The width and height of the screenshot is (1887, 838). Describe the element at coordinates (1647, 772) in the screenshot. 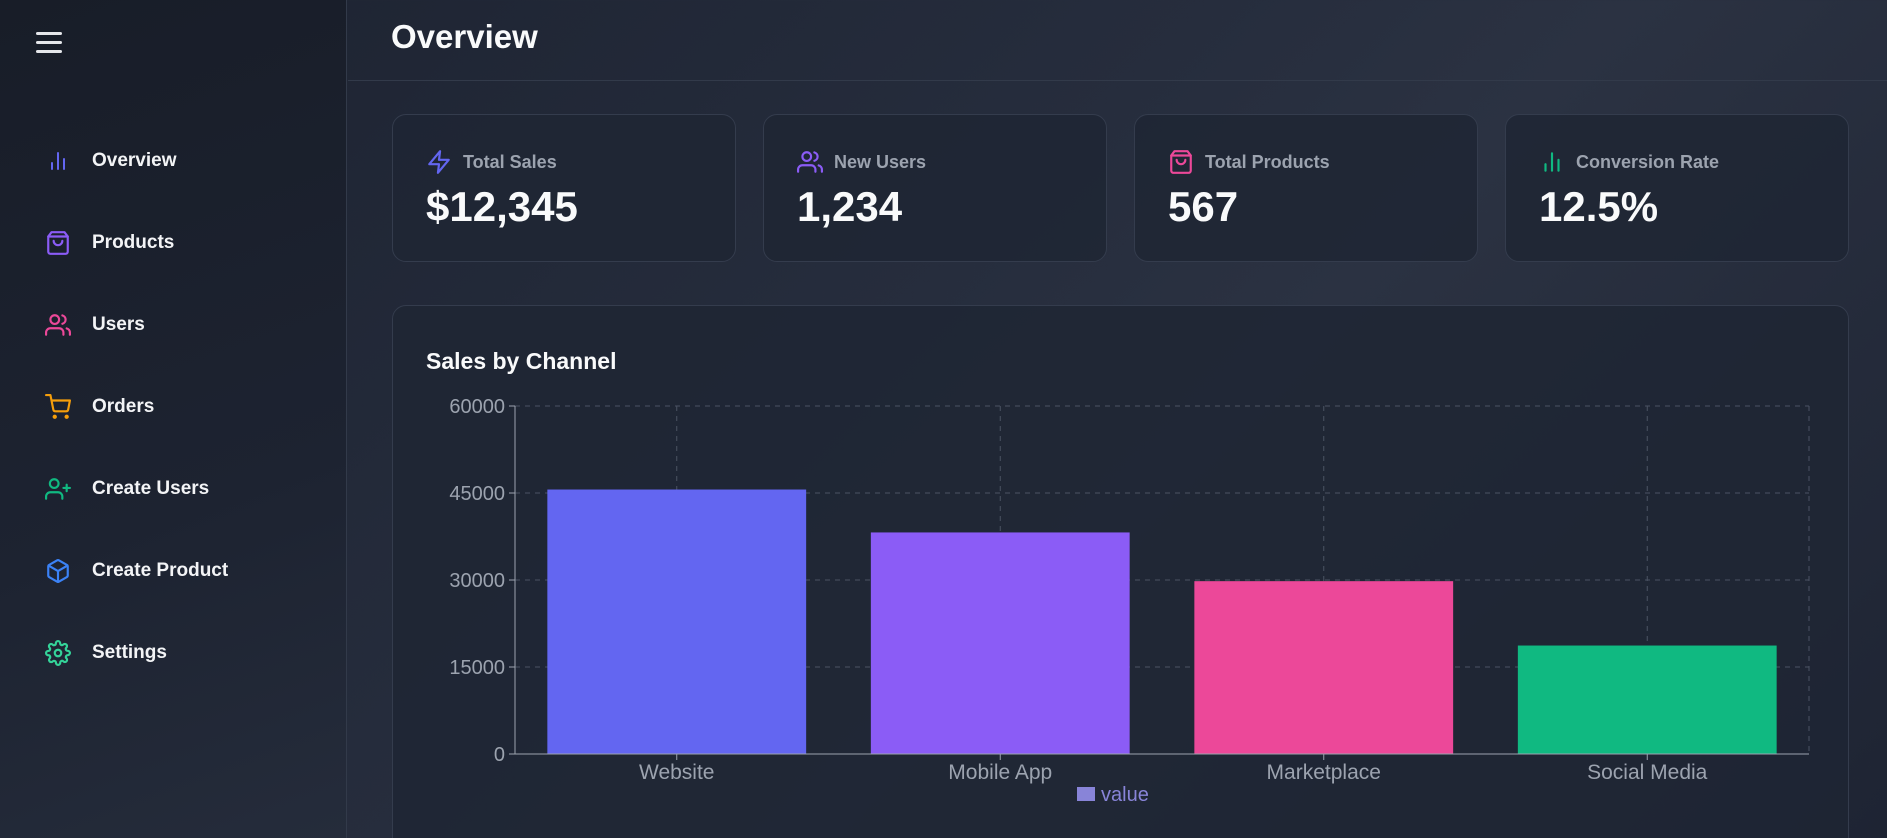

I see `x-tick-label: Social Media` at that location.